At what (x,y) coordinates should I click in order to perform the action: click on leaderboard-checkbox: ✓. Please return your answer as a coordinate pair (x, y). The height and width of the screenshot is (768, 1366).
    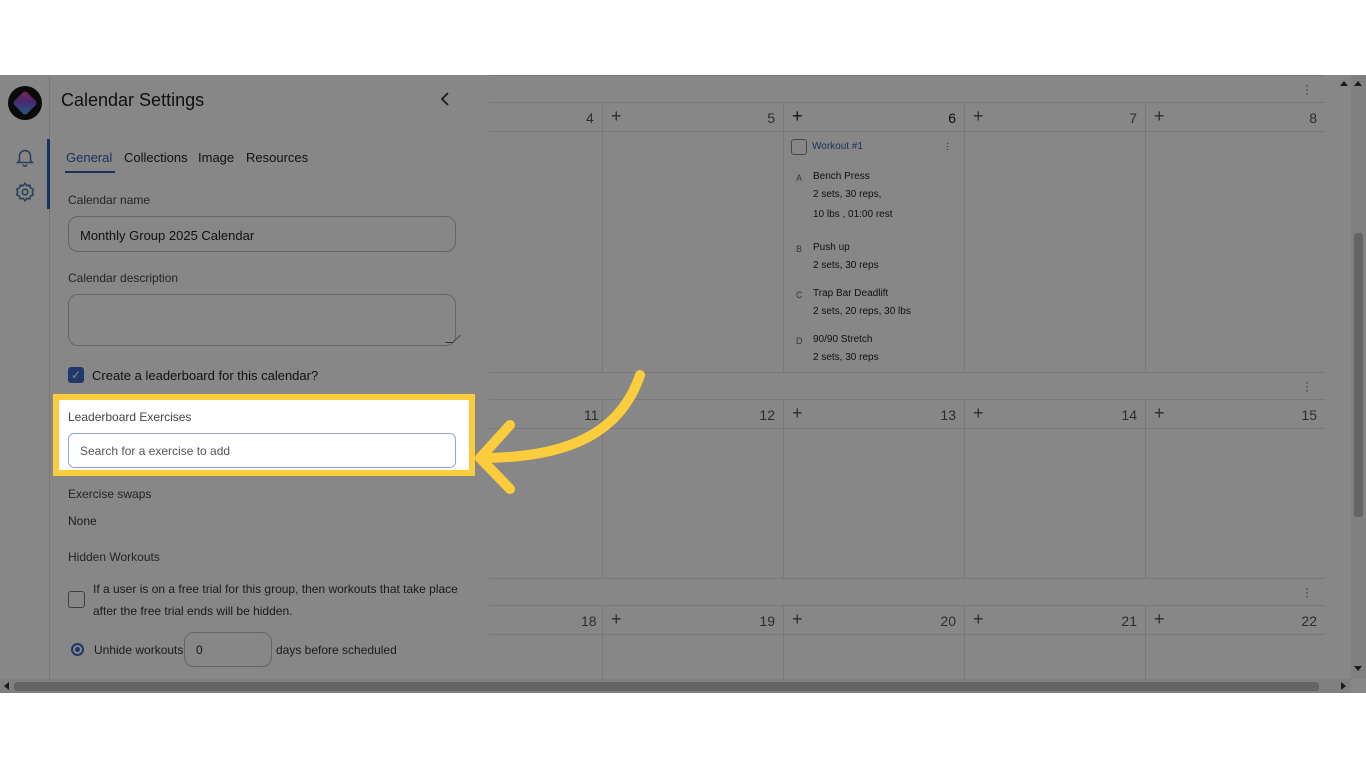
    Looking at the image, I should click on (76, 375).